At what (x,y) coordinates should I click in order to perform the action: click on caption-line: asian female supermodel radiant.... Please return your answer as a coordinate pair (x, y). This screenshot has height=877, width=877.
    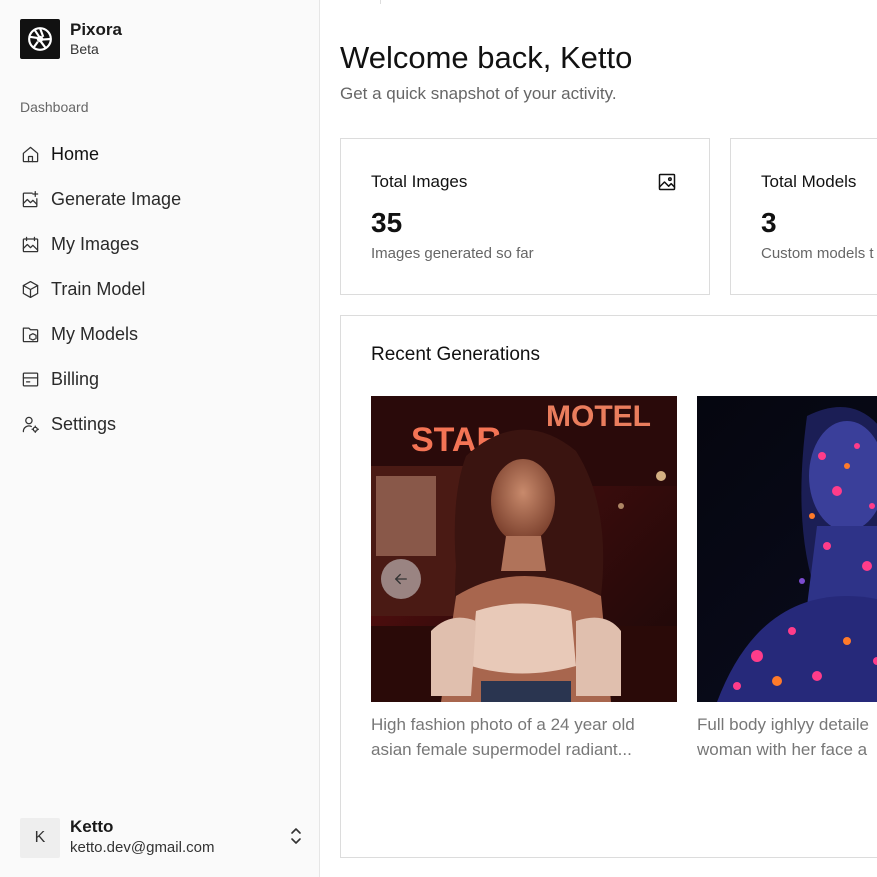
    Looking at the image, I should click on (501, 749).